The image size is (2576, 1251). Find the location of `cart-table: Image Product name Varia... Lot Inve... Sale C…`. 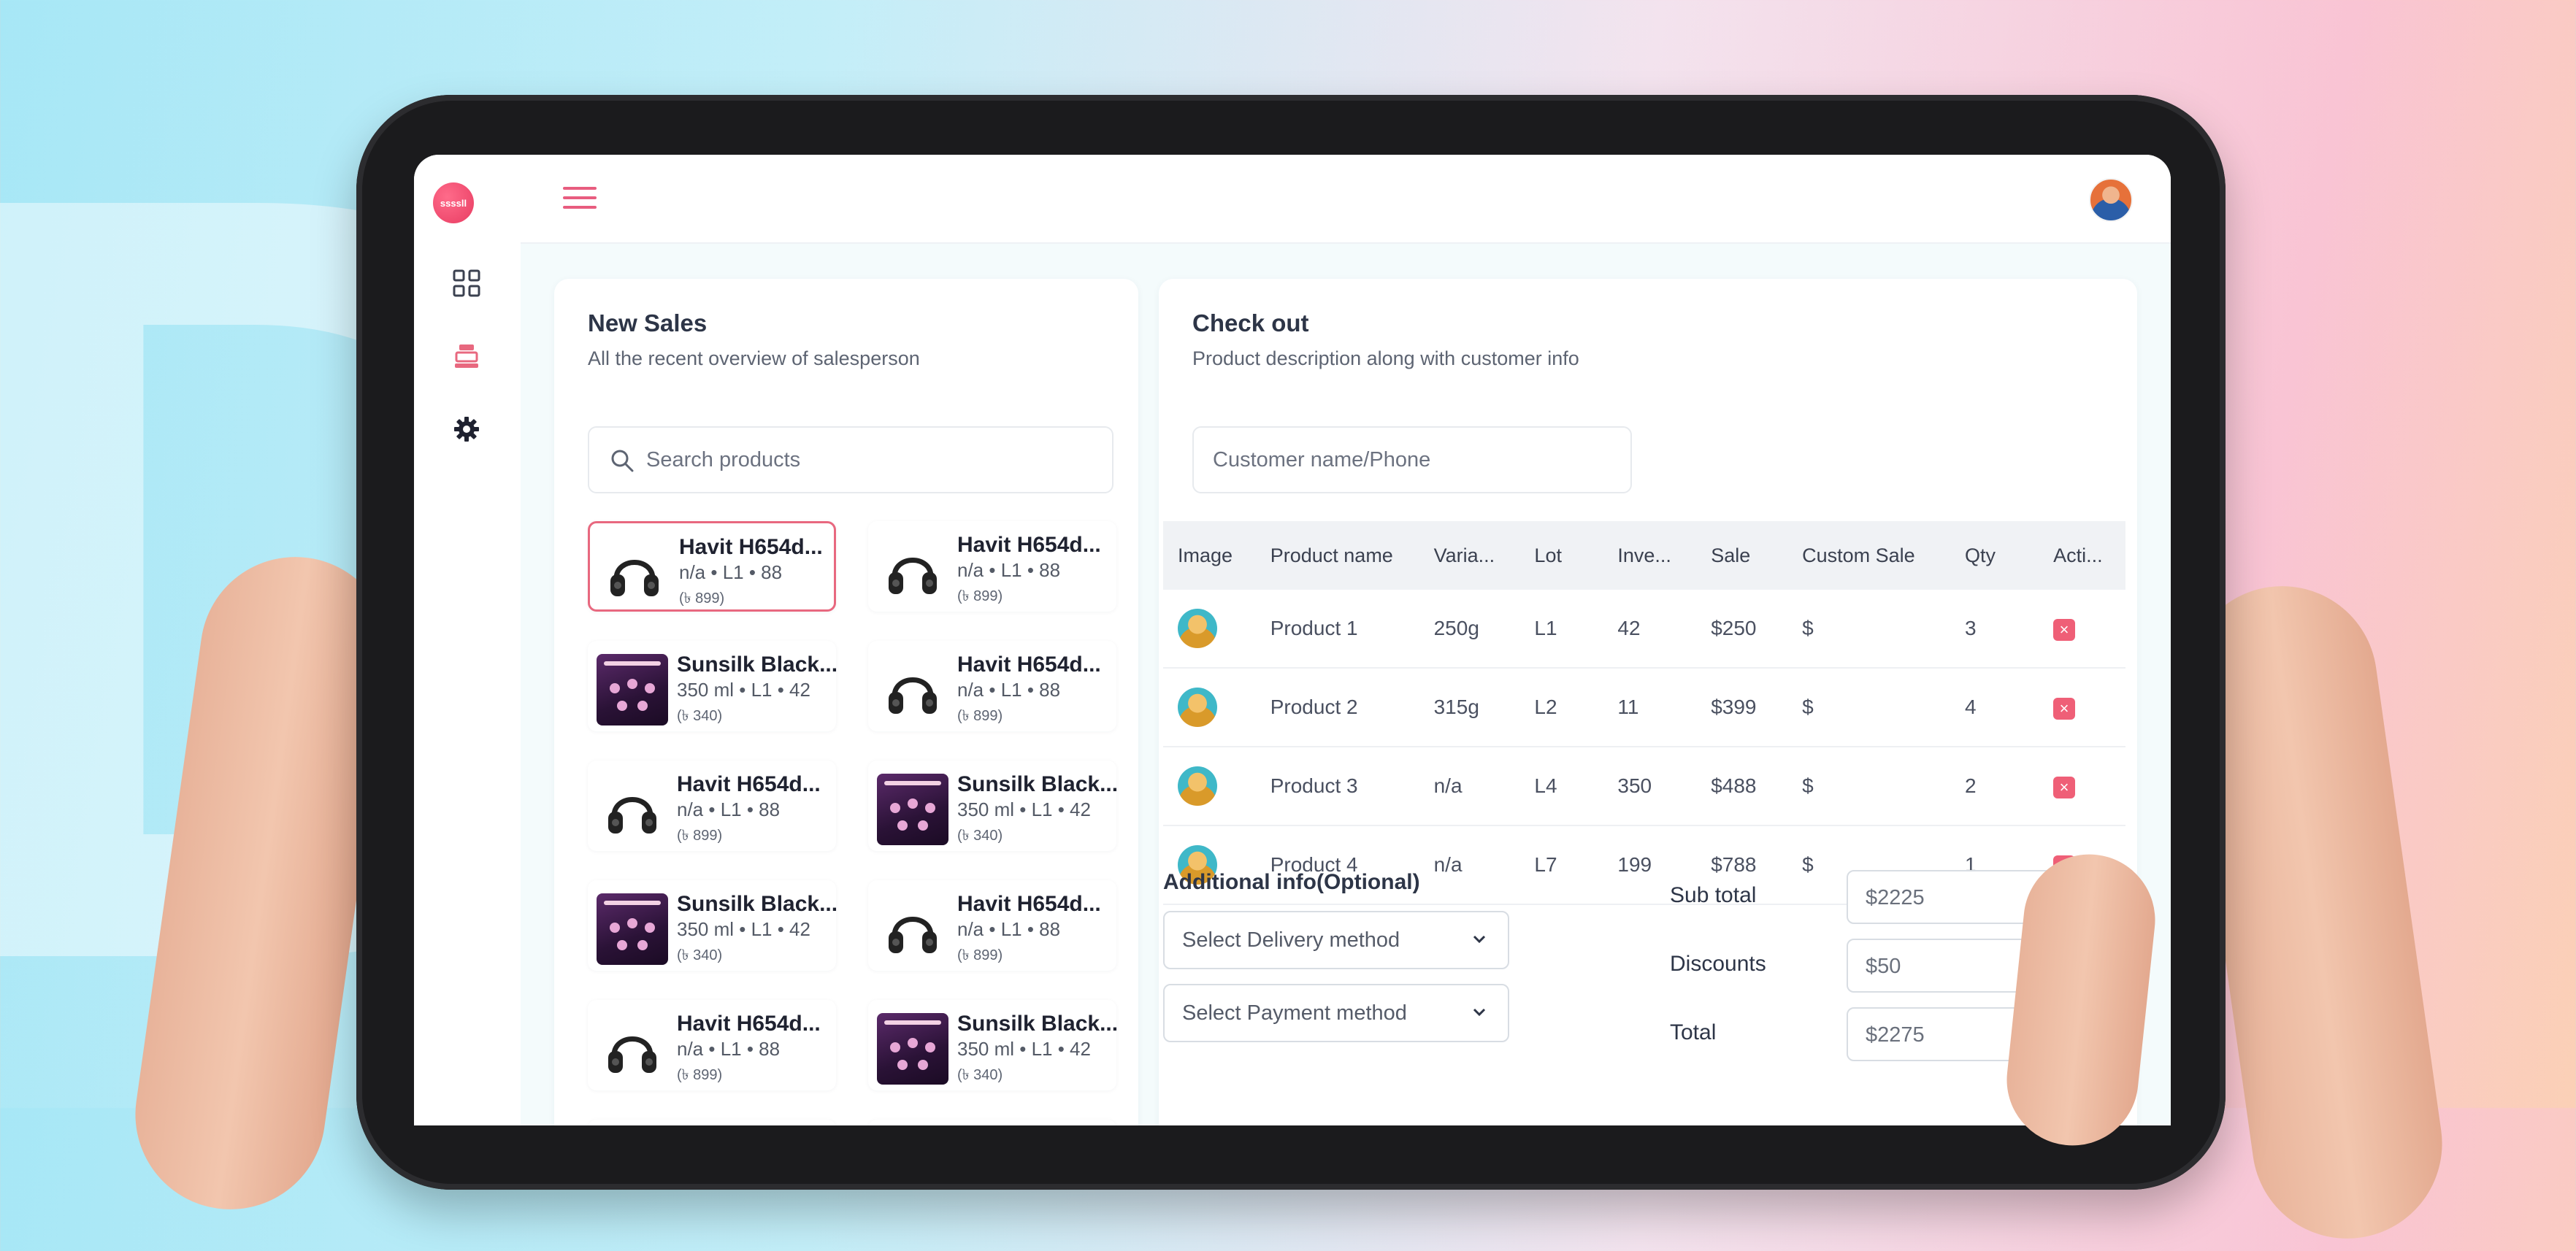

cart-table: Image Product name Varia... Lot Inve... Sale C… is located at coordinates (1644, 713).